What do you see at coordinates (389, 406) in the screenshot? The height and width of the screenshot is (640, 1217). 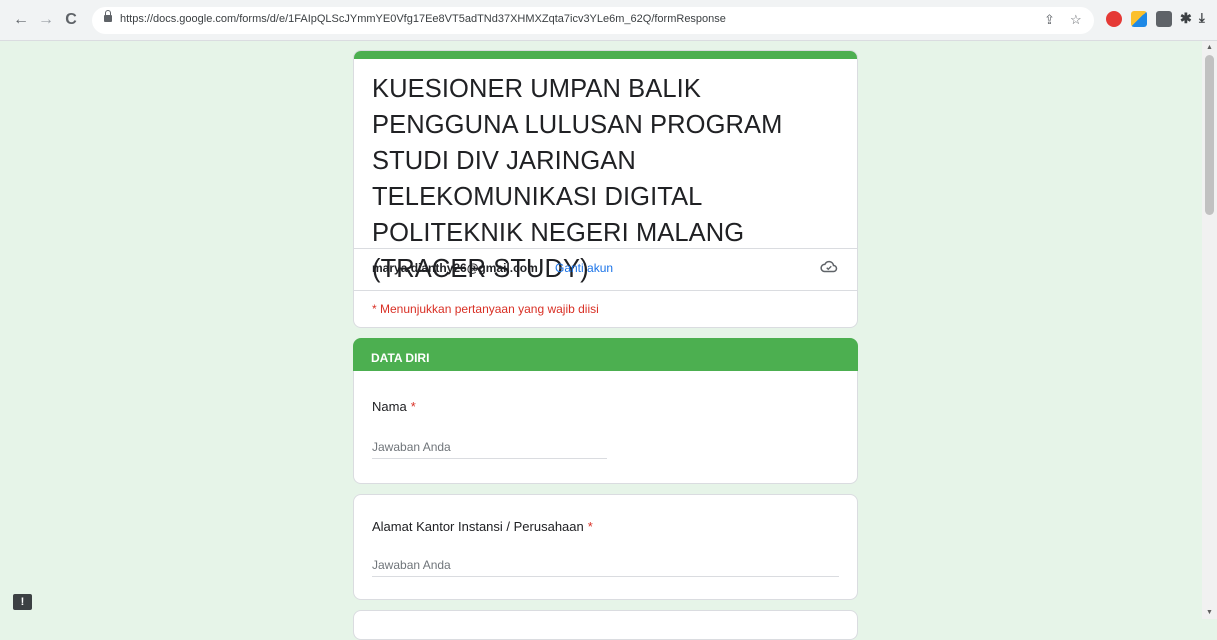 I see `question-text: Nama` at bounding box center [389, 406].